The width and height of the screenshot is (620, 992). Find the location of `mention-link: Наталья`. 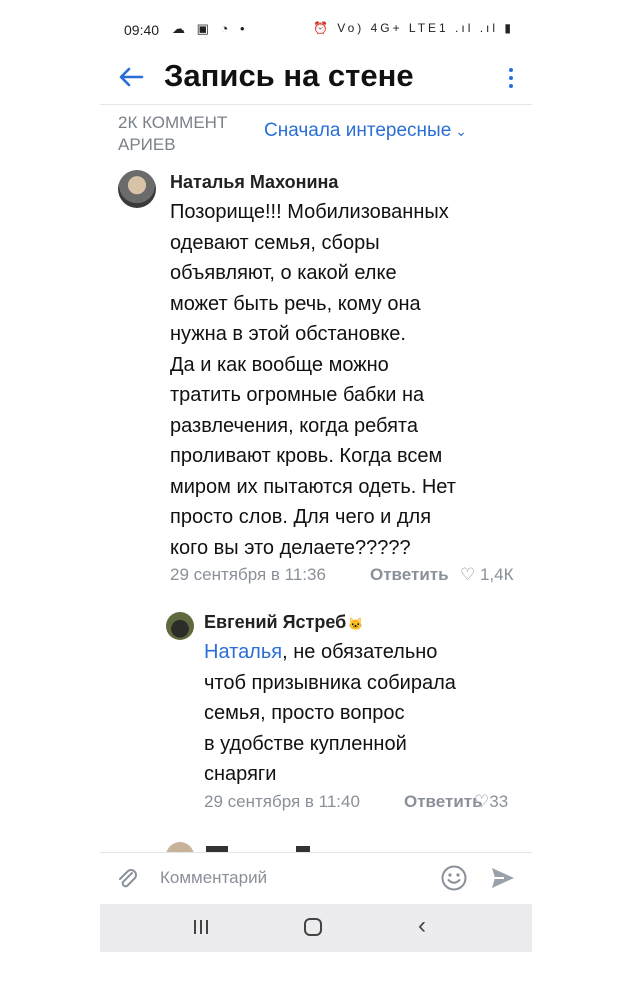

mention-link: Наталья is located at coordinates (243, 652).